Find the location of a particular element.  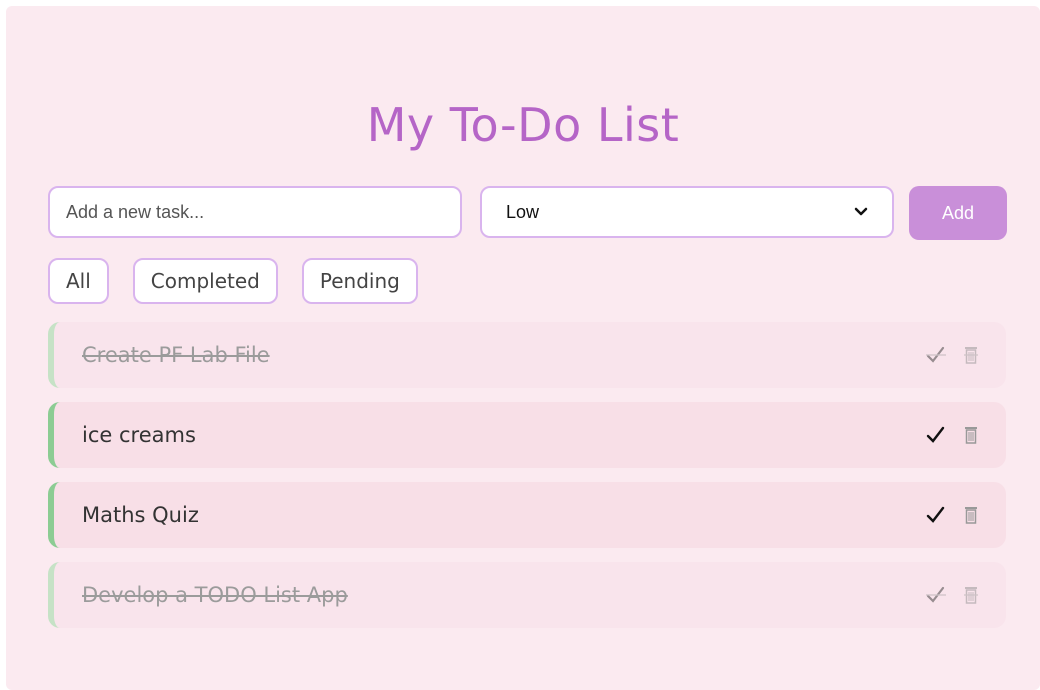

task-input is located at coordinates (255, 212).